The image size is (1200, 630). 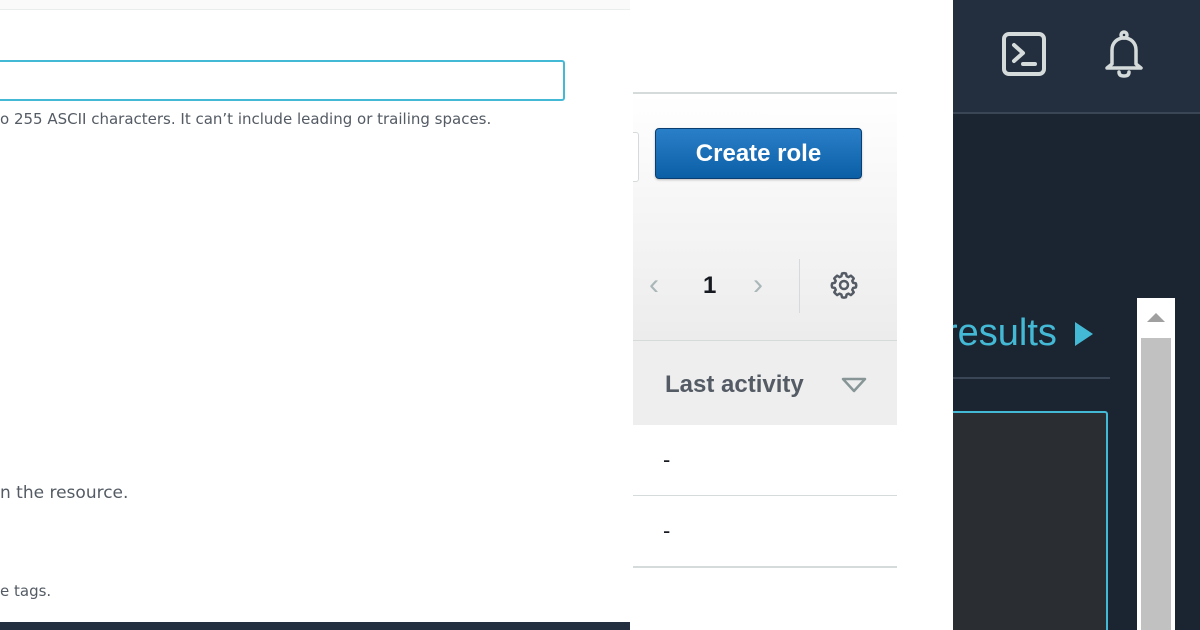 What do you see at coordinates (26, 591) in the screenshot?
I see `tags-helper-text: e tags.` at bounding box center [26, 591].